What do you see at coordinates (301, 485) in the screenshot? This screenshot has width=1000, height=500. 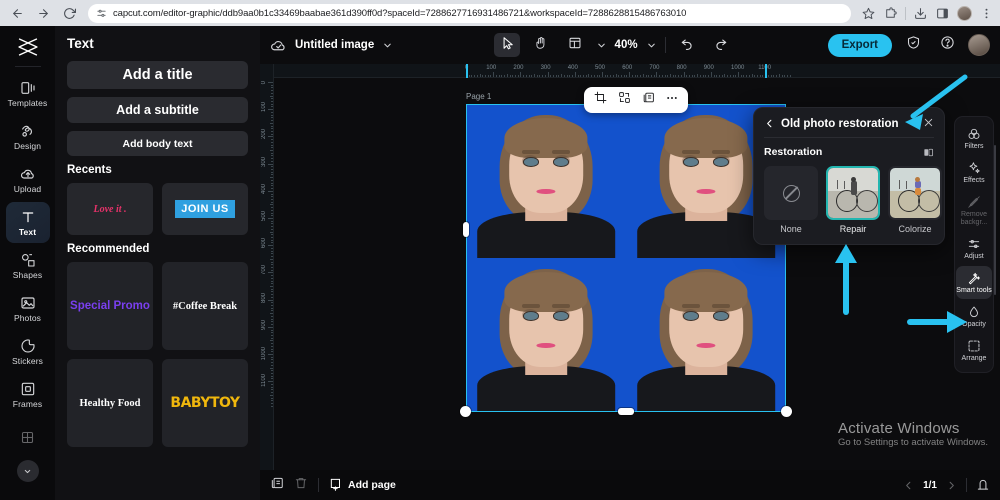 I see `delete-page-button` at bounding box center [301, 485].